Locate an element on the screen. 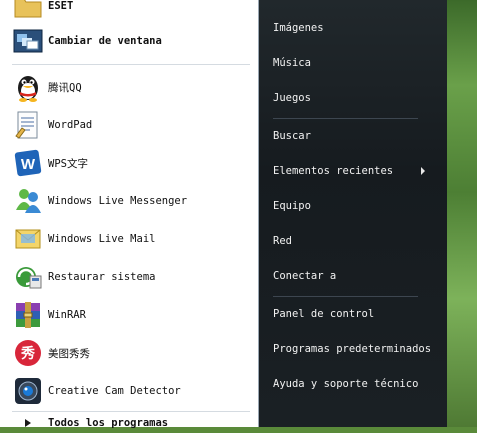 This screenshot has height=433, width=477. arrow-right-icon is located at coordinates (28, 423).